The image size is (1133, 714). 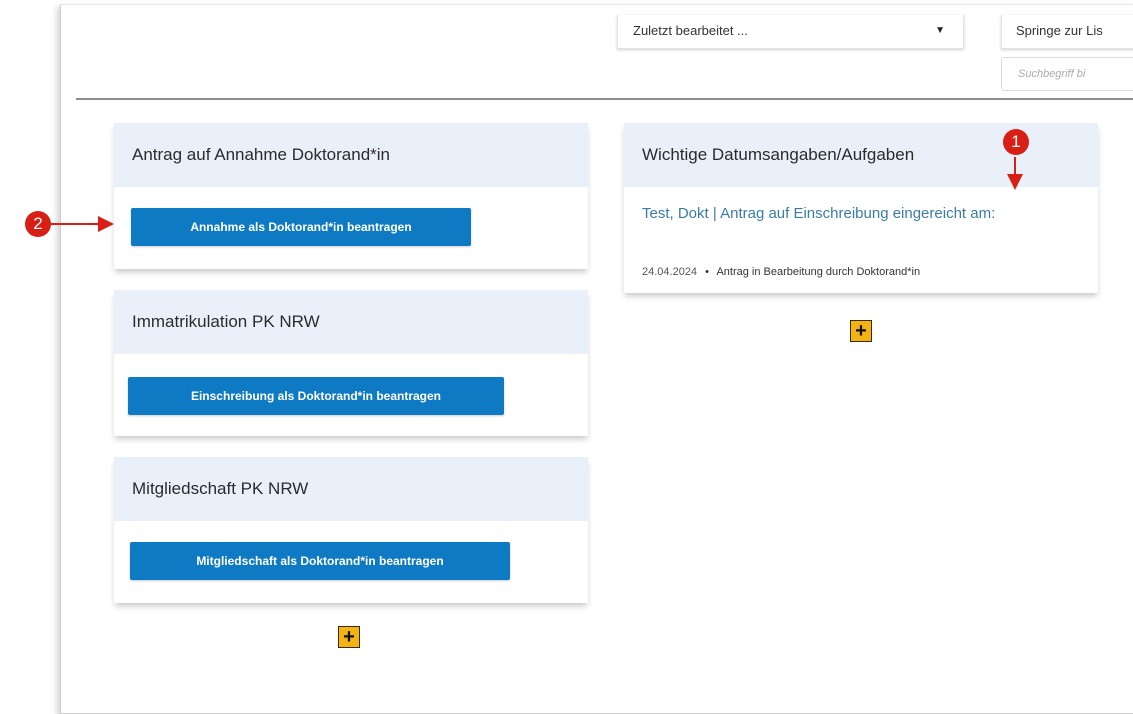 What do you see at coordinates (861, 331) in the screenshot?
I see `add-widget-right-button: +` at bounding box center [861, 331].